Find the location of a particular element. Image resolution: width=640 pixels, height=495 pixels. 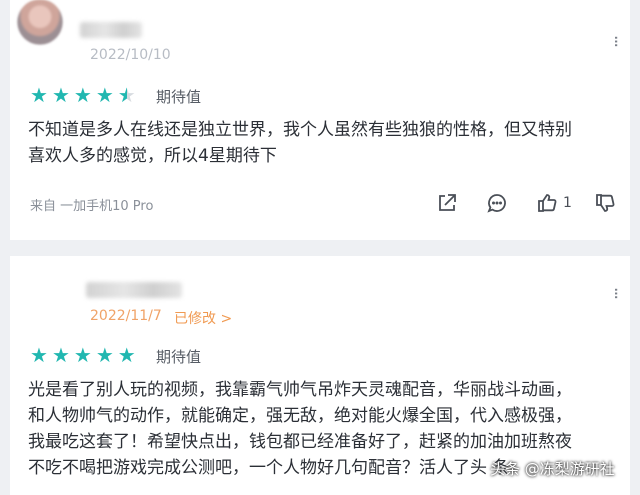

review-date: 2022/10/10 is located at coordinates (130, 55).